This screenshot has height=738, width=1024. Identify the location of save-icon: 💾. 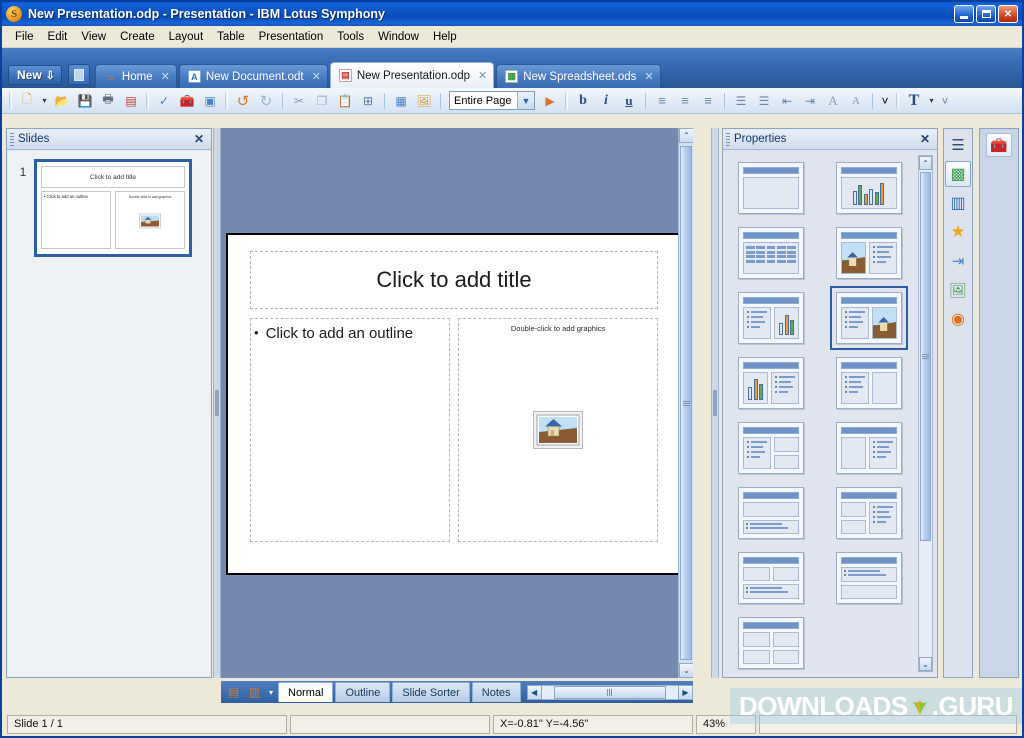
(85, 100).